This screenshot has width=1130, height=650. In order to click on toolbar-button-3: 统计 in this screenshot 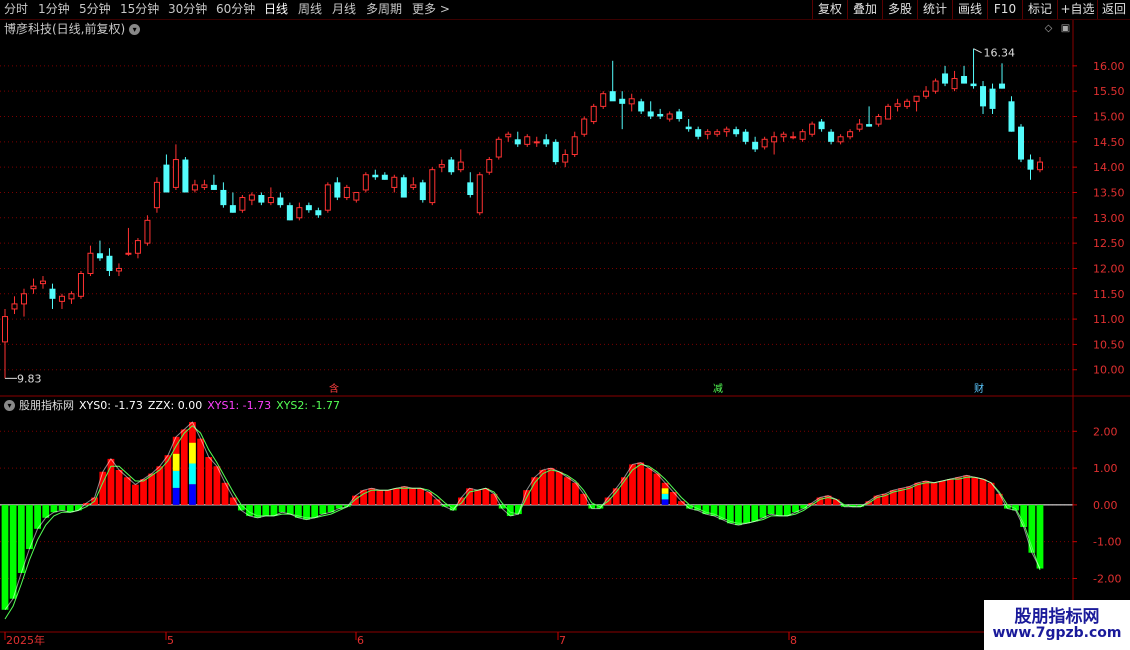, I will do `click(934, 9)`.